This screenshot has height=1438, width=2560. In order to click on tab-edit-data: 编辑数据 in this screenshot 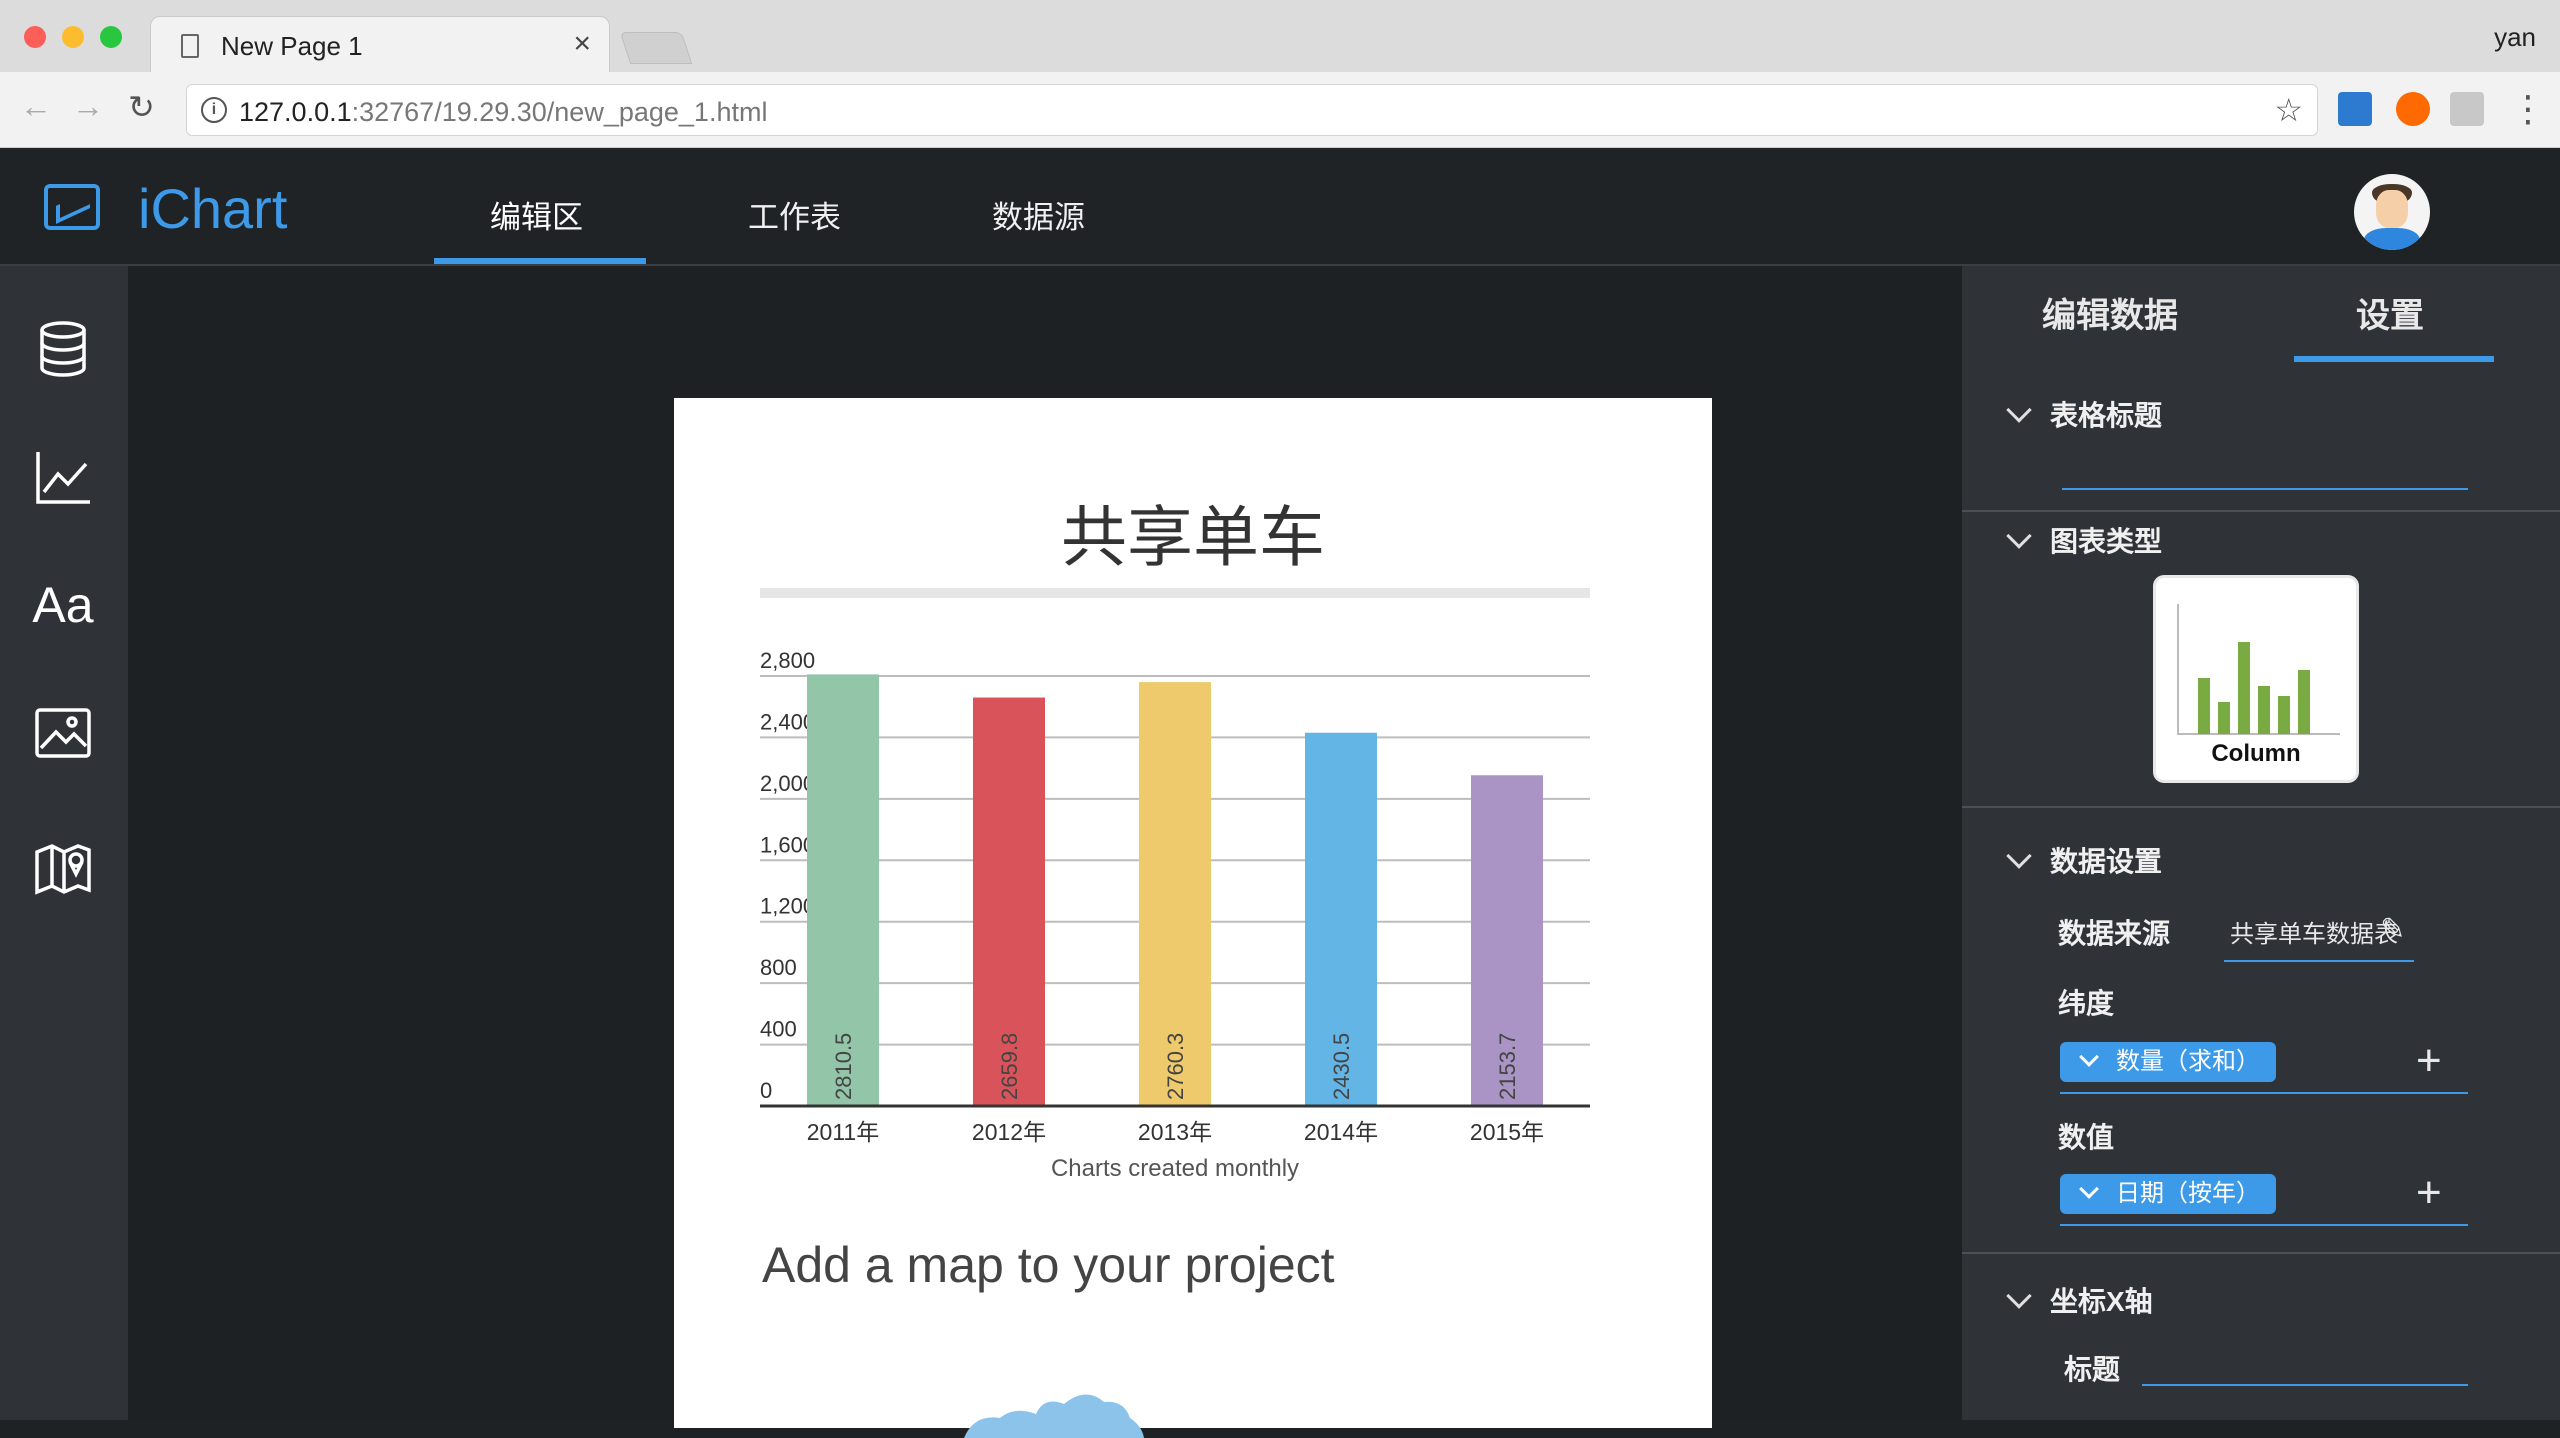, I will do `click(2110, 312)`.